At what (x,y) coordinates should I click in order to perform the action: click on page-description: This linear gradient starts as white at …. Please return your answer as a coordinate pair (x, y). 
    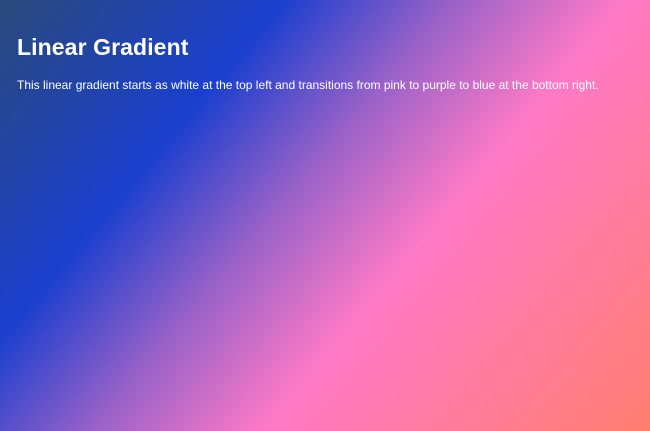
    Looking at the image, I should click on (308, 85).